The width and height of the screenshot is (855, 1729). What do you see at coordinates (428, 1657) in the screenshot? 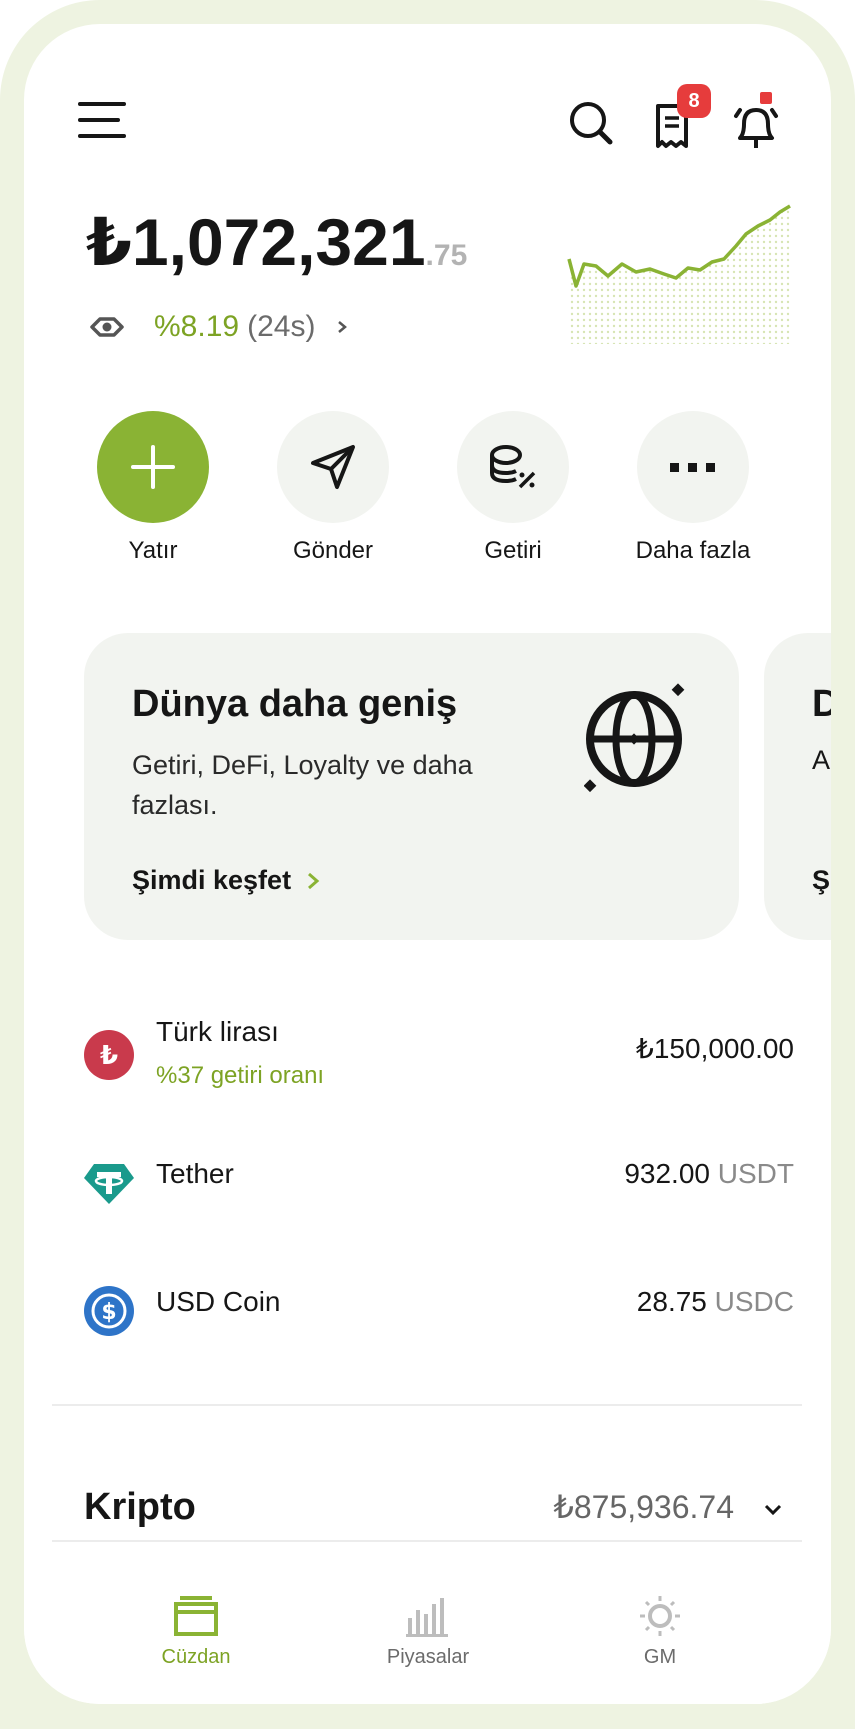
I see `nav-markets-label: Piyasalar` at bounding box center [428, 1657].